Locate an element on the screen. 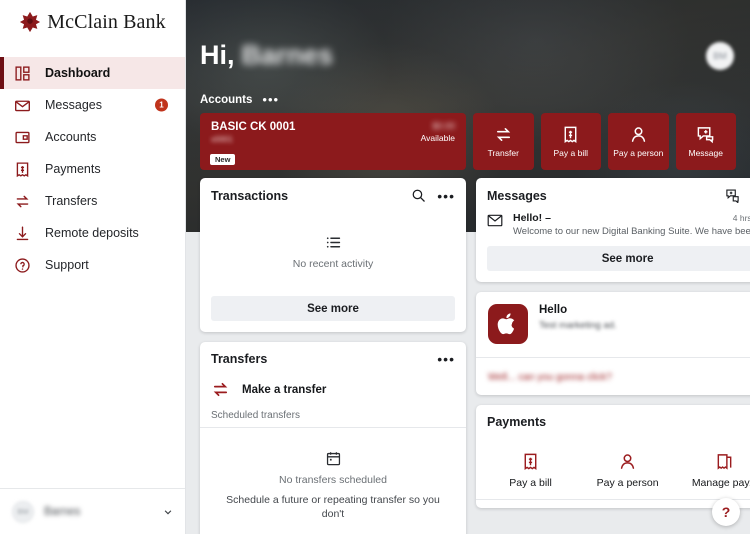 This screenshot has width=750, height=534. transfers-title: Transfers is located at coordinates (239, 359).